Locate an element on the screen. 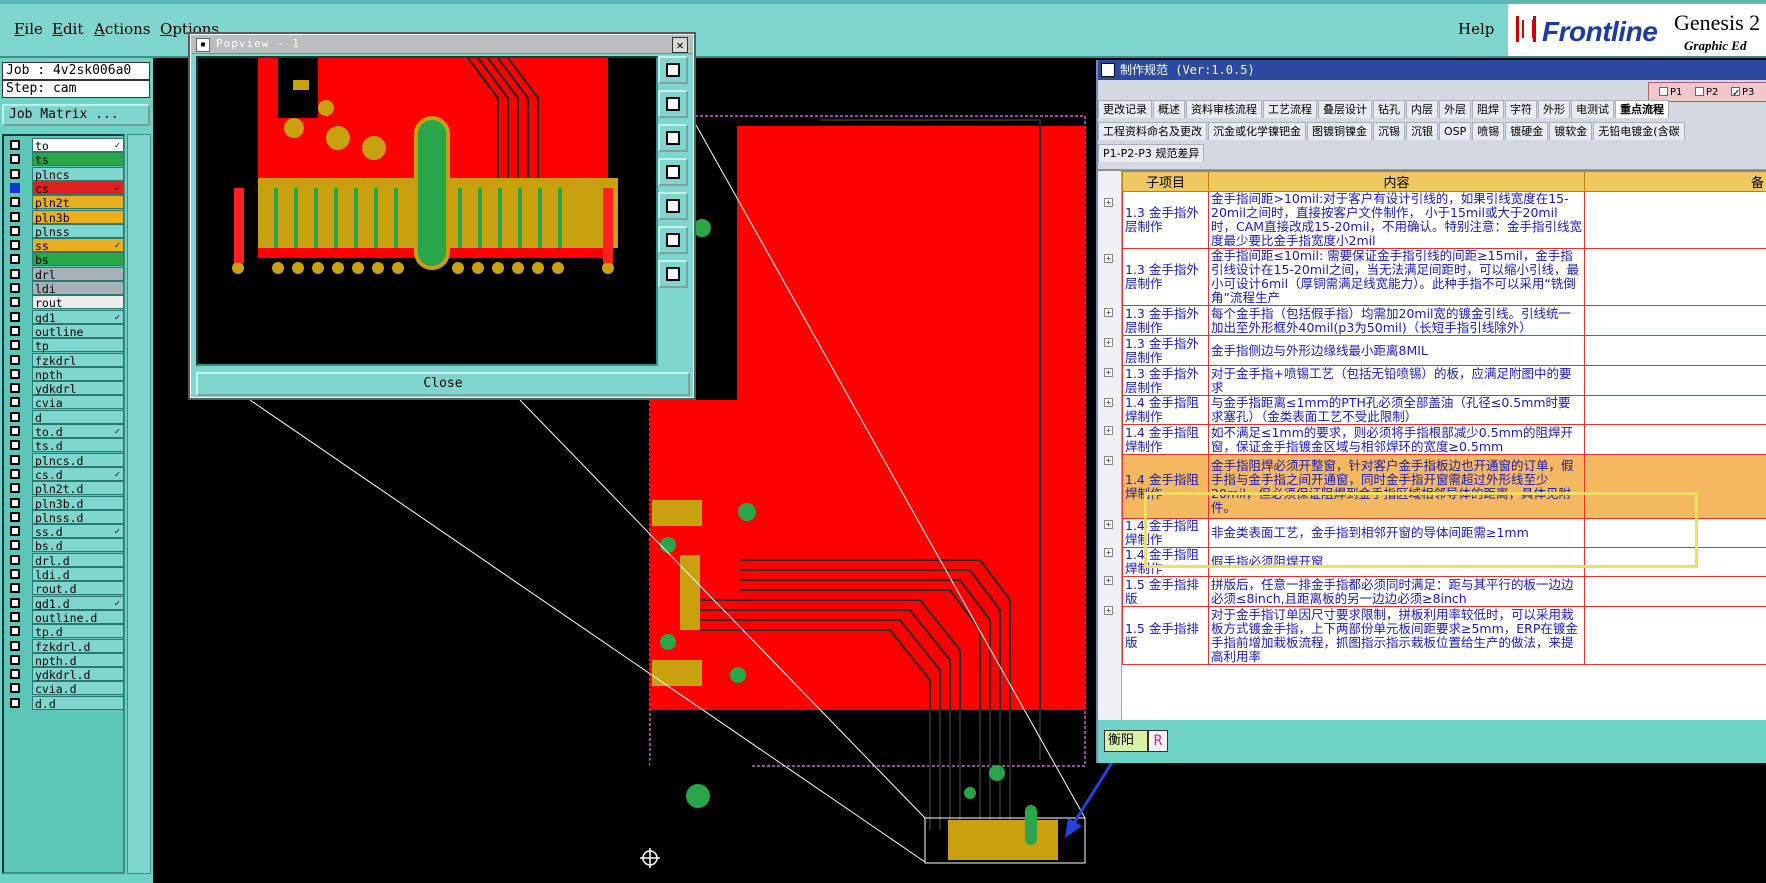 The width and height of the screenshot is (1766, 883). layer-name: pln3b.d is located at coordinates (78, 503).